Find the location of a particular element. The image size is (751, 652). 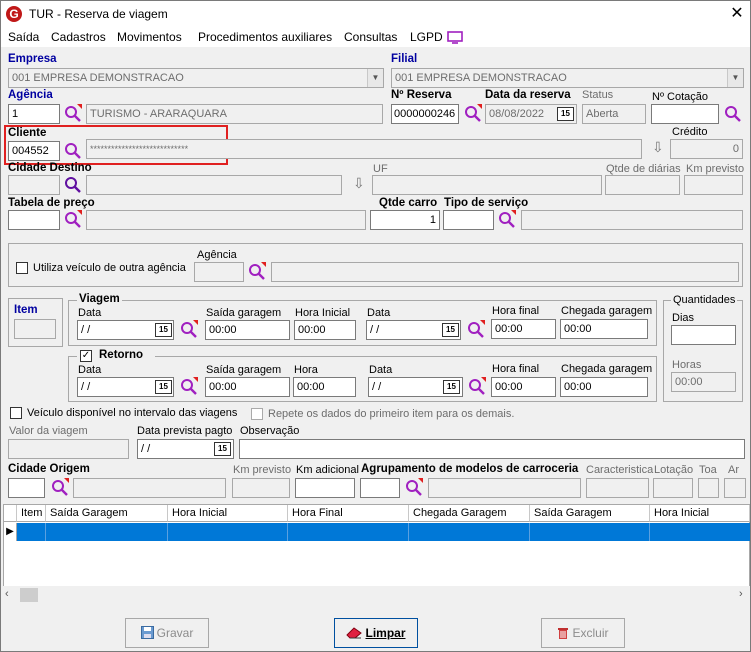

cidade-origem-search-icon is located at coordinates (60, 488).